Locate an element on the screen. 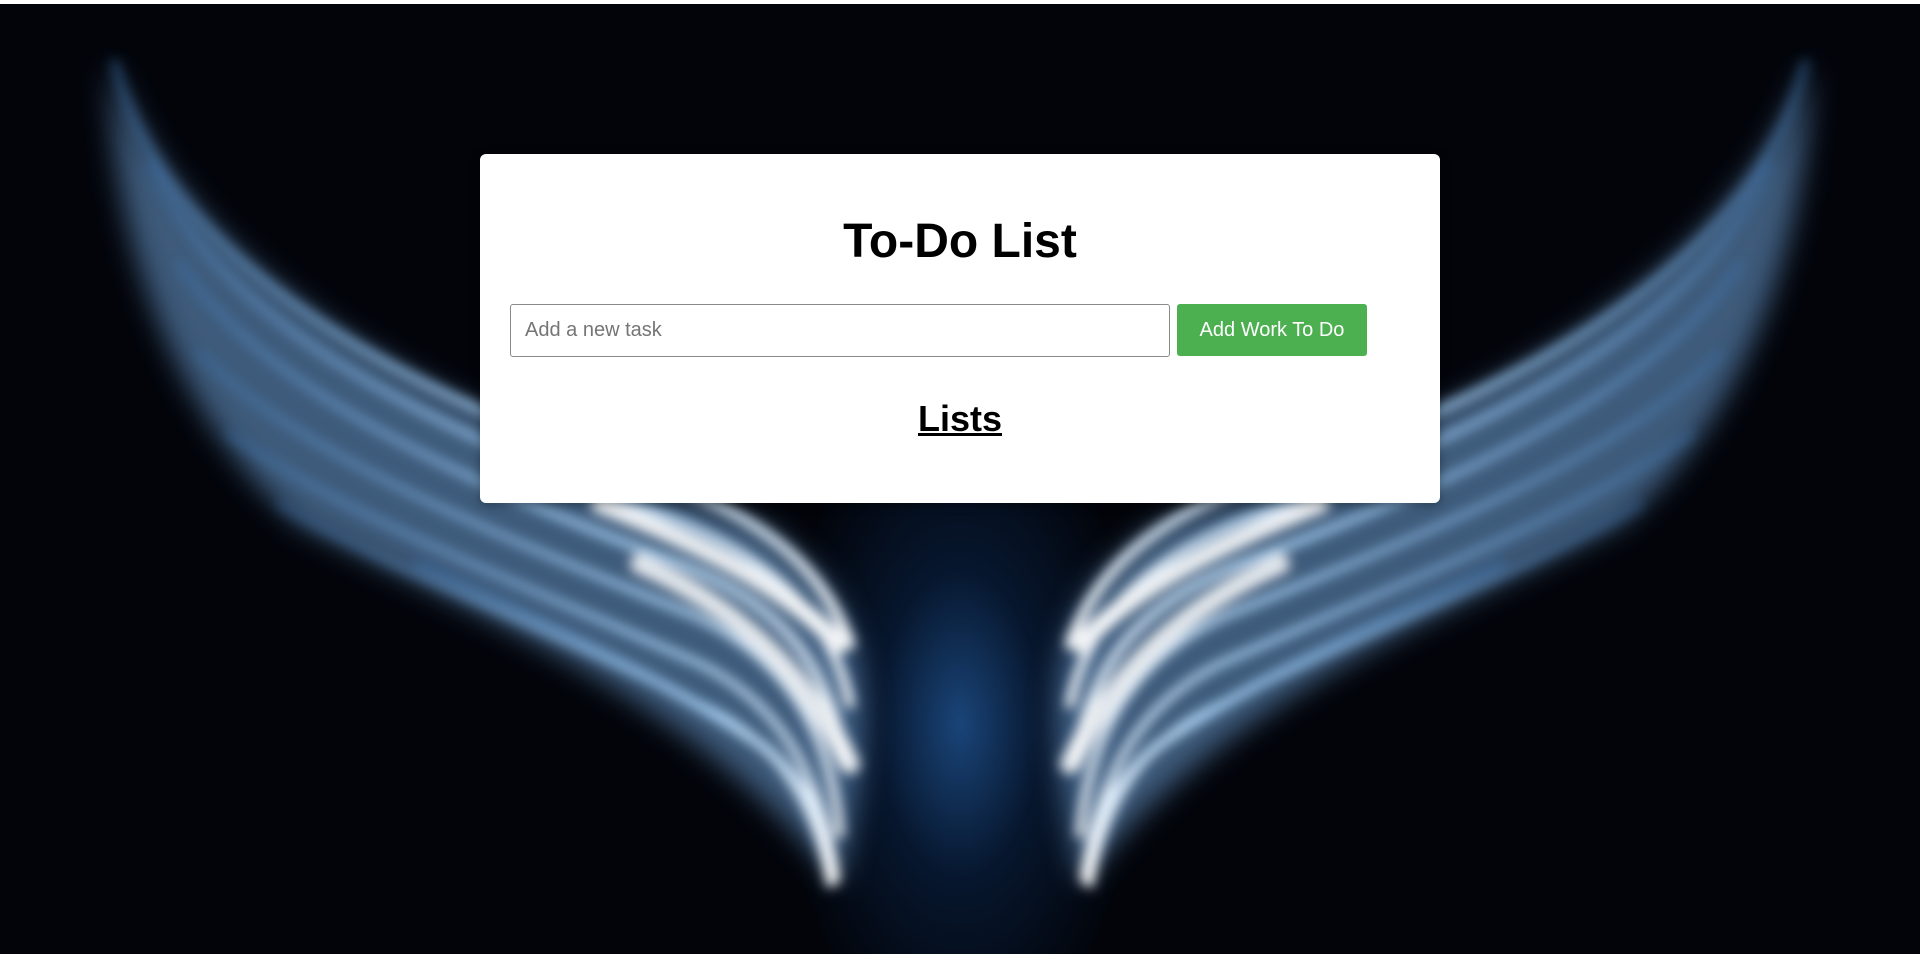  lists-heading: Lists is located at coordinates (960, 418).